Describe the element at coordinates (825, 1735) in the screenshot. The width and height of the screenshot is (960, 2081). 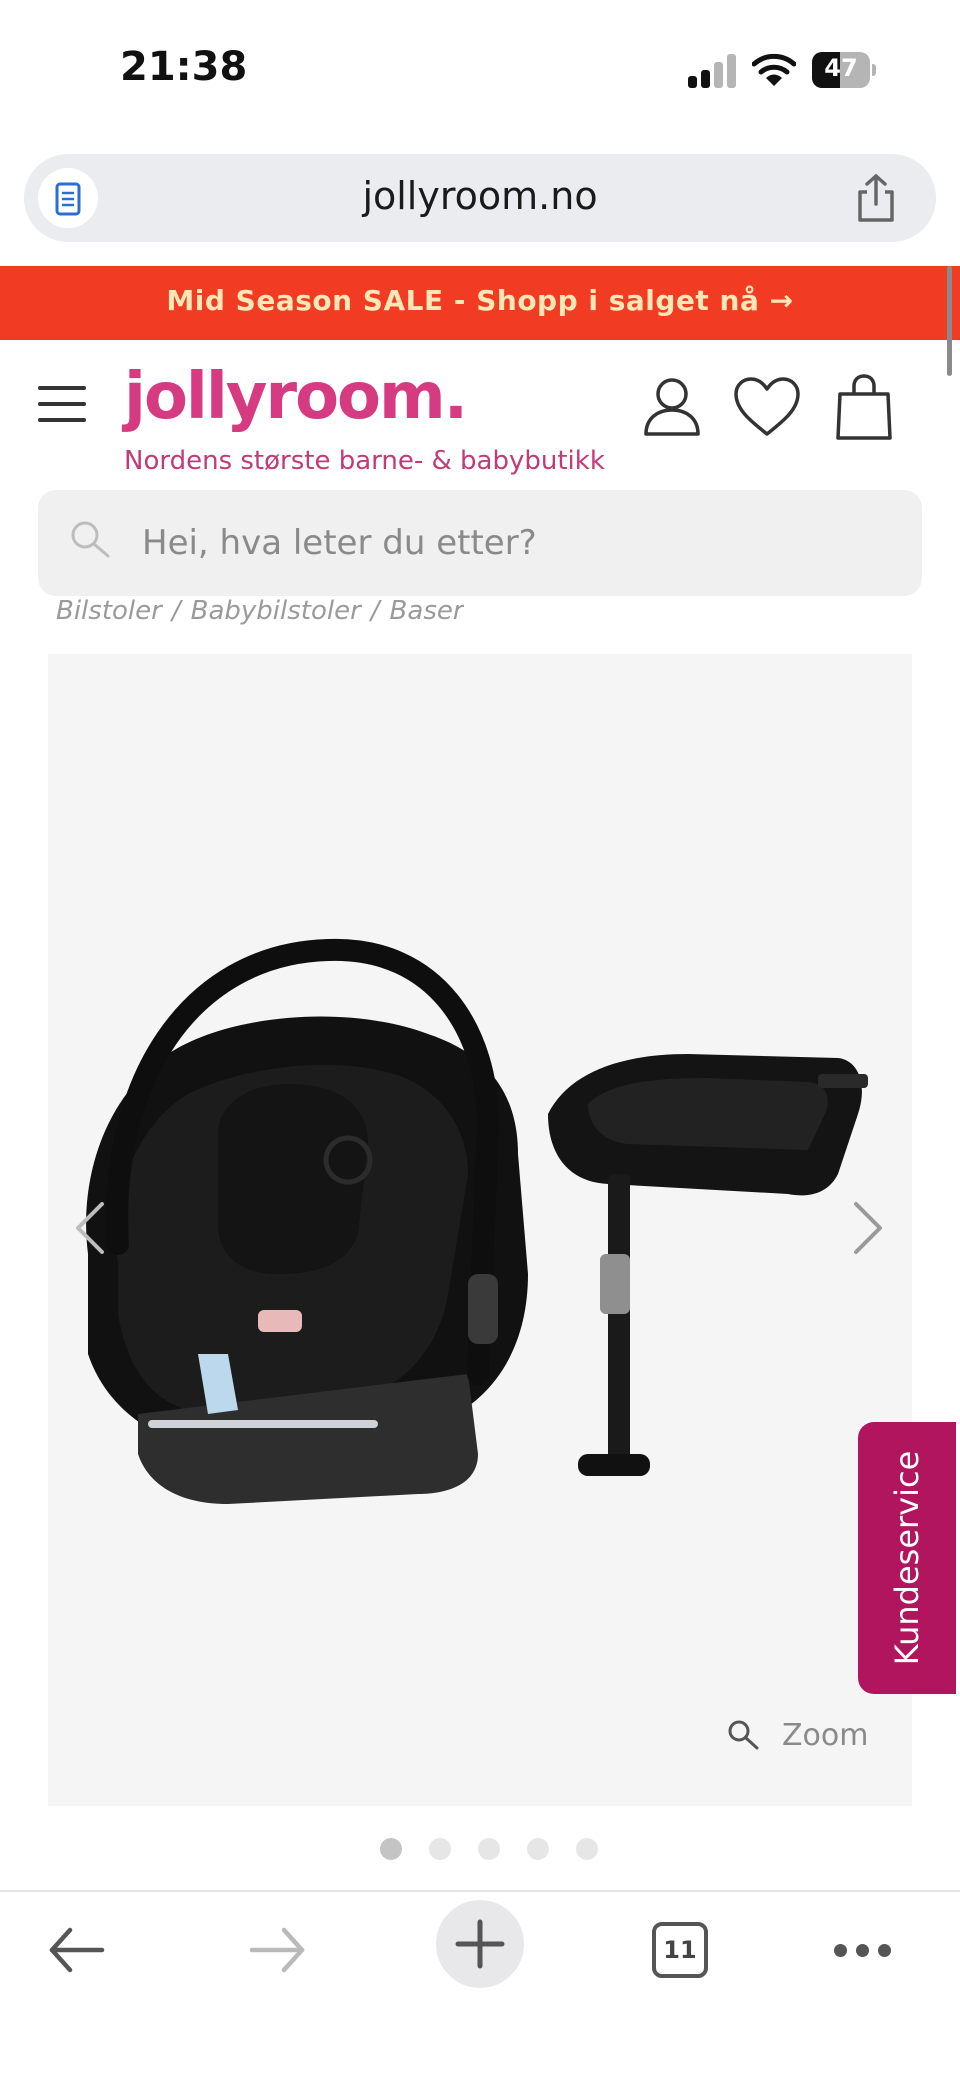
I see `zoom-label: Zoom` at that location.